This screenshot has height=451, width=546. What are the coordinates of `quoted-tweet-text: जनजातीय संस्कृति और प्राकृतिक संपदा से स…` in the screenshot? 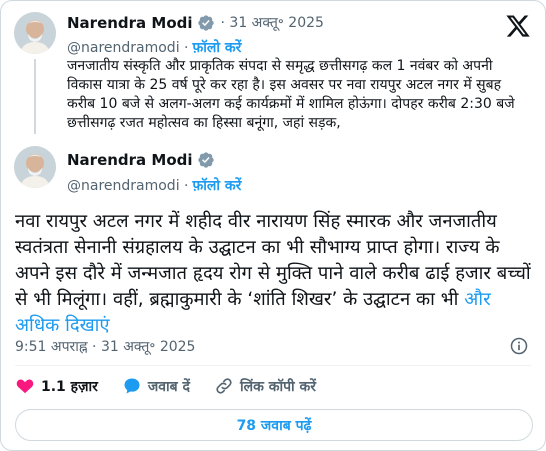 It's located at (291, 94).